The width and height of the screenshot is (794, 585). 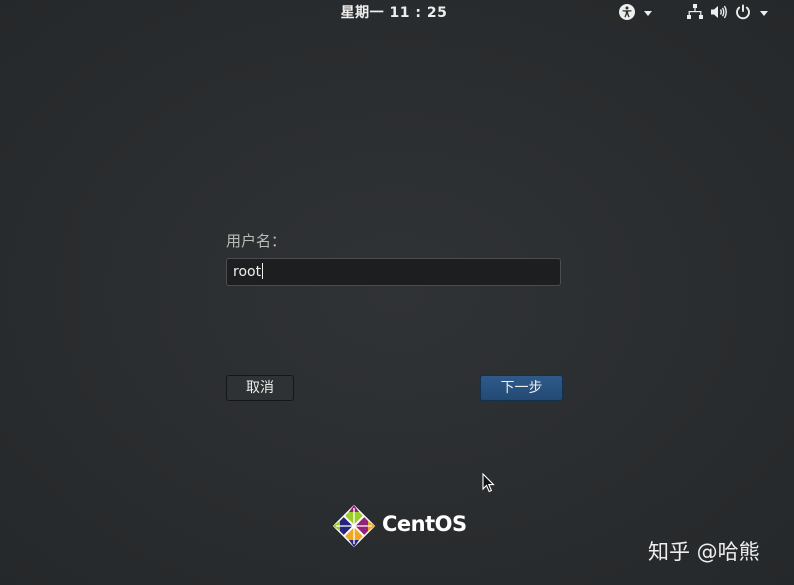 What do you see at coordinates (393, 272) in the screenshot?
I see `username-input: root` at bounding box center [393, 272].